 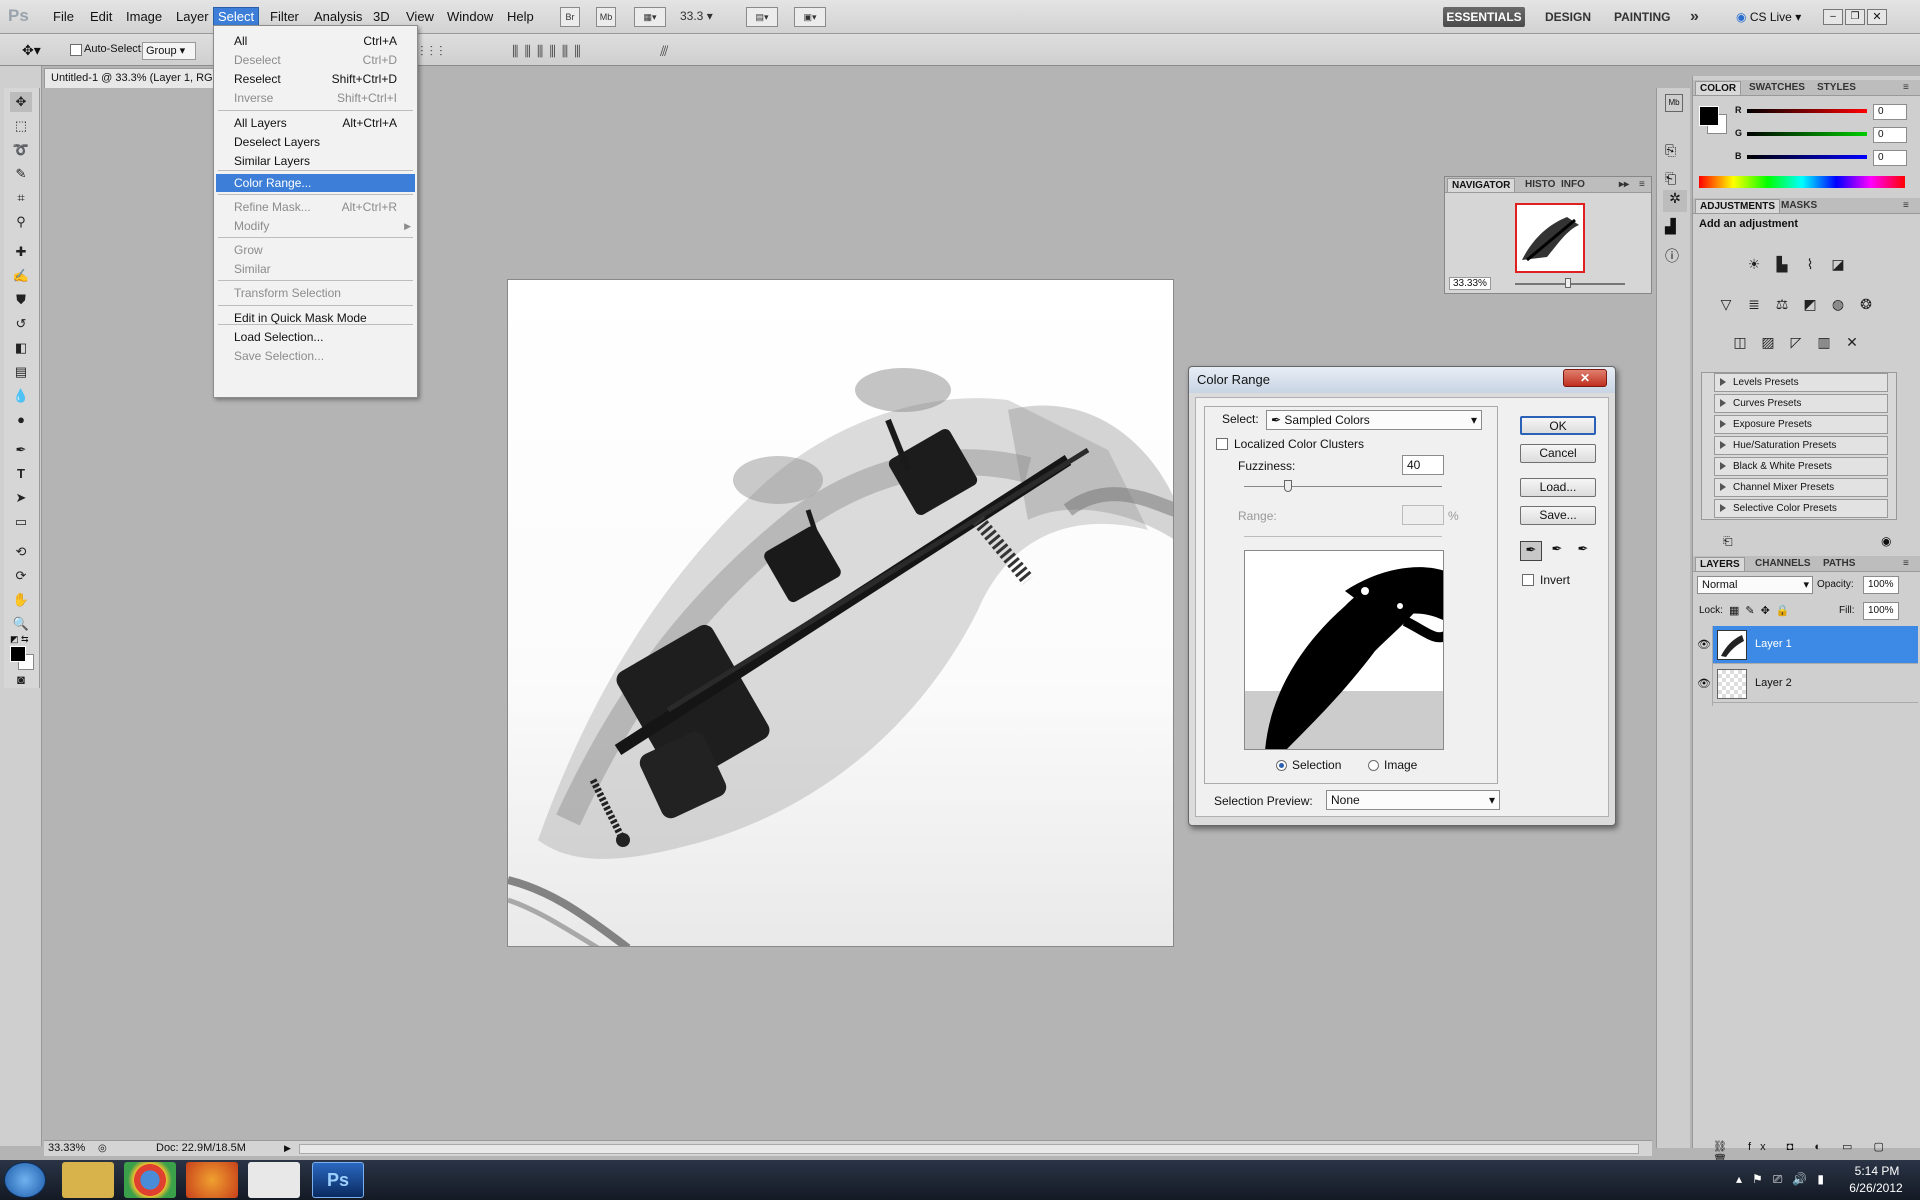 What do you see at coordinates (1801, 487) in the screenshot?
I see `preset-channel-mixer: Channel Mixer Presets` at bounding box center [1801, 487].